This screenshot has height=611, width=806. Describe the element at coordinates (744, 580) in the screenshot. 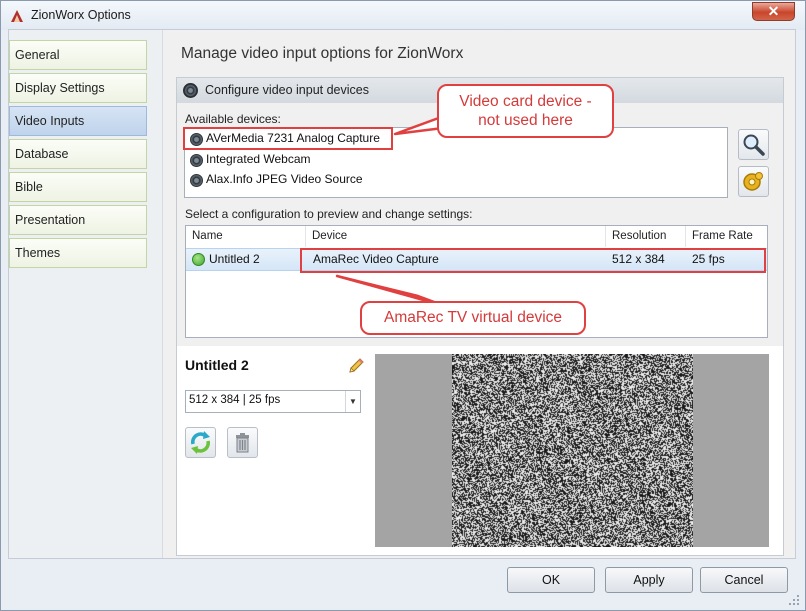

I see `cancel-button: Cancel` at that location.